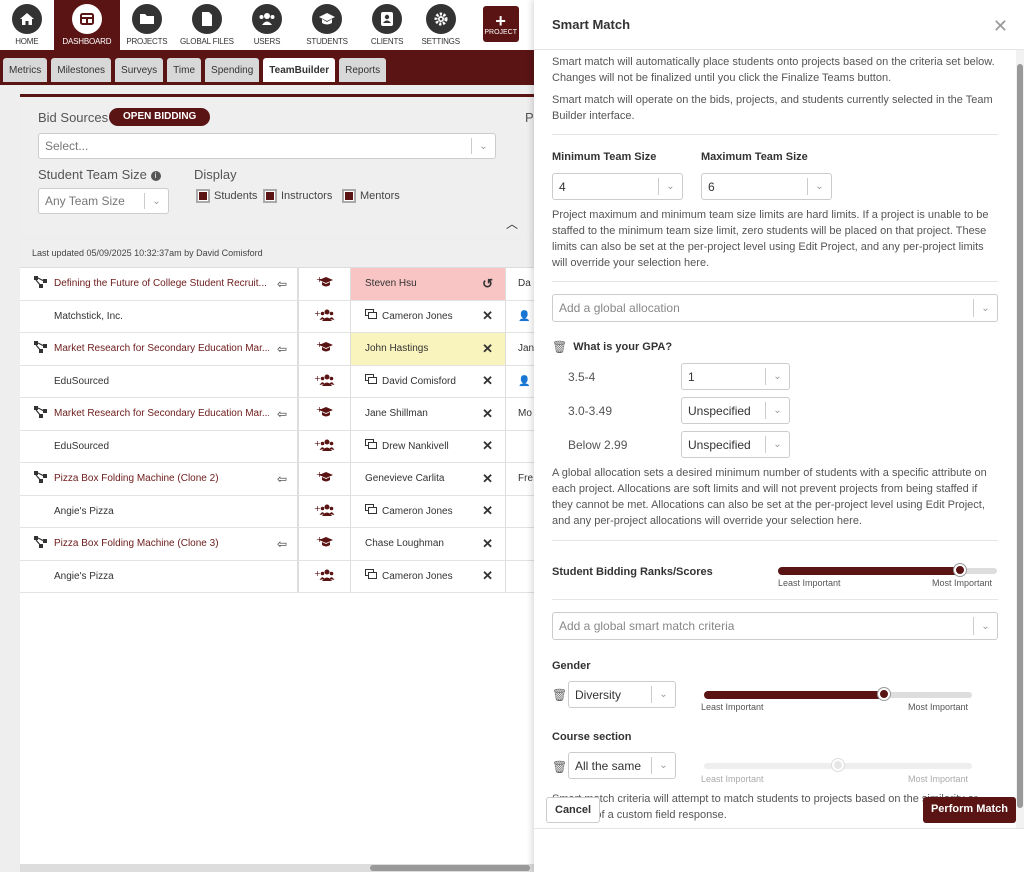 This screenshot has height=872, width=1024. I want to click on max-team-size-label: Maximum Team Size, so click(754, 157).